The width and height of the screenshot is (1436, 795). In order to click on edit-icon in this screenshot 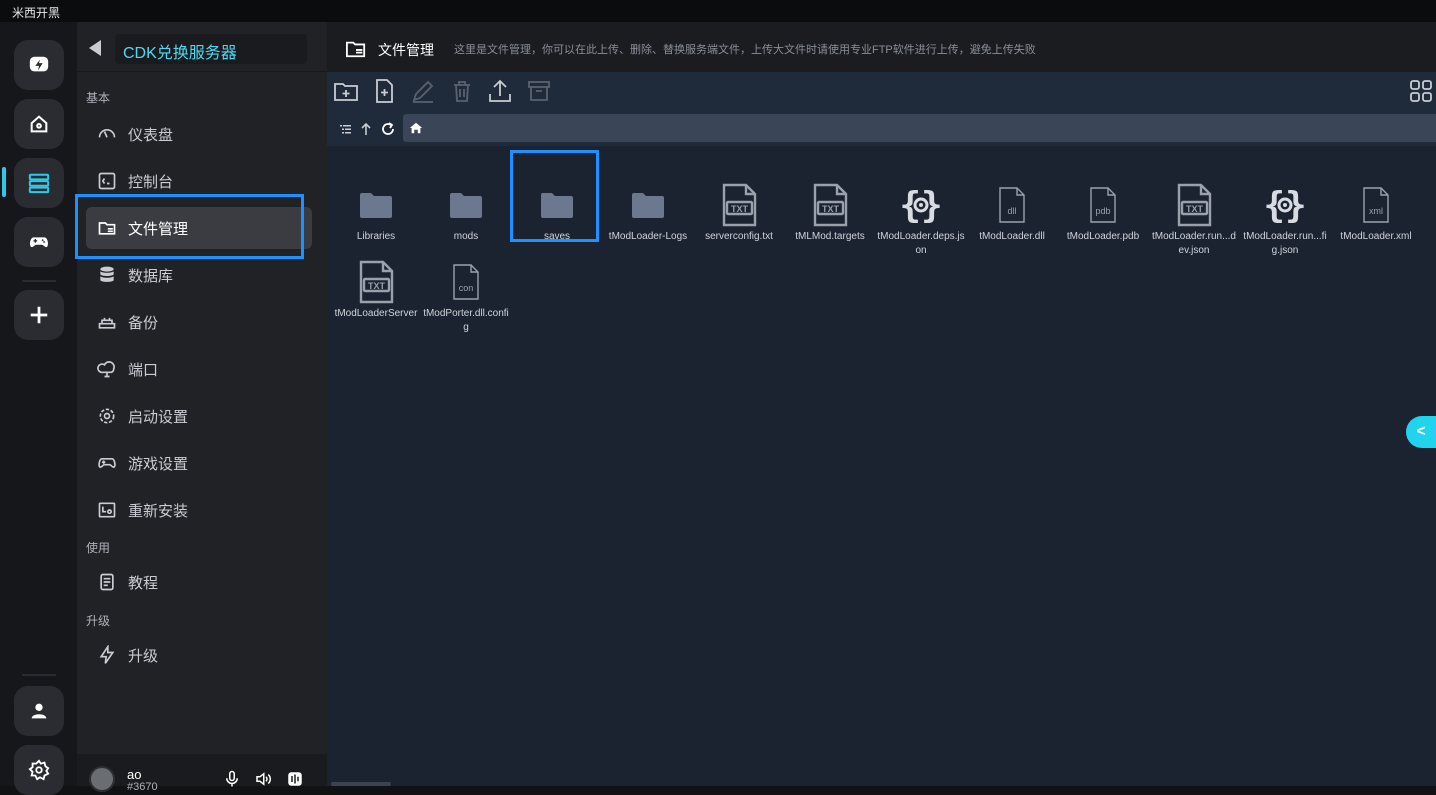, I will do `click(423, 91)`.